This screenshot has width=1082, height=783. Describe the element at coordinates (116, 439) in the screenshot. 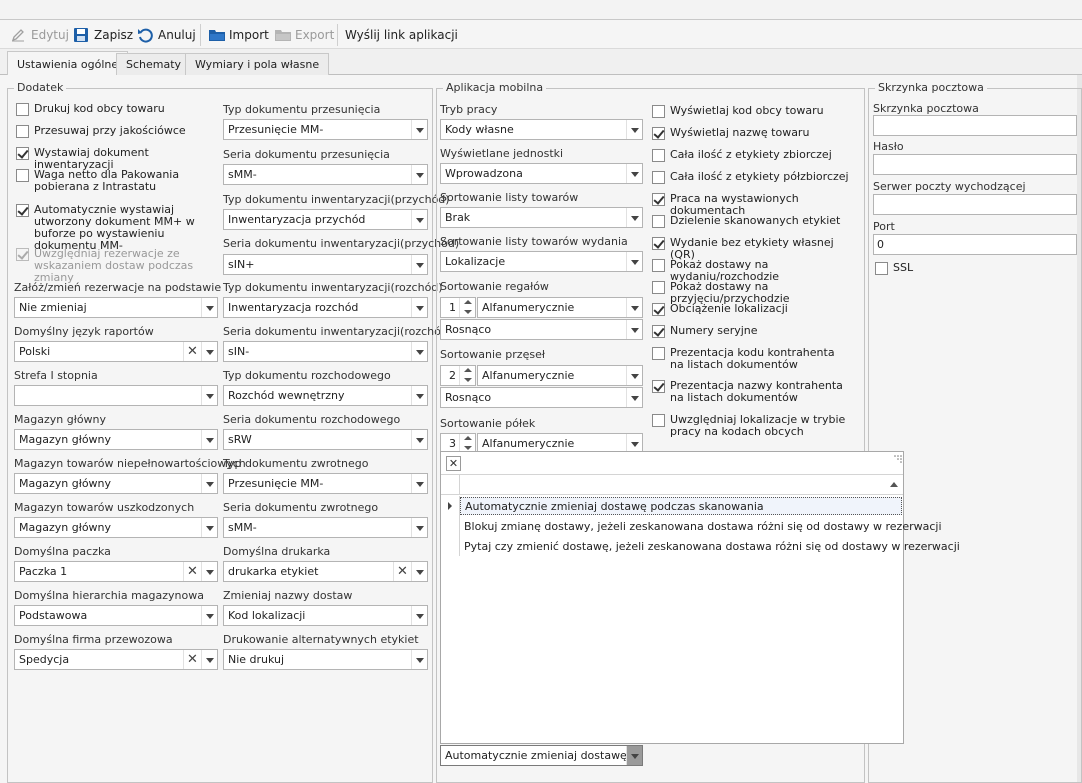

I see `main-warehouse-dropdown: Magazyn główny` at that location.